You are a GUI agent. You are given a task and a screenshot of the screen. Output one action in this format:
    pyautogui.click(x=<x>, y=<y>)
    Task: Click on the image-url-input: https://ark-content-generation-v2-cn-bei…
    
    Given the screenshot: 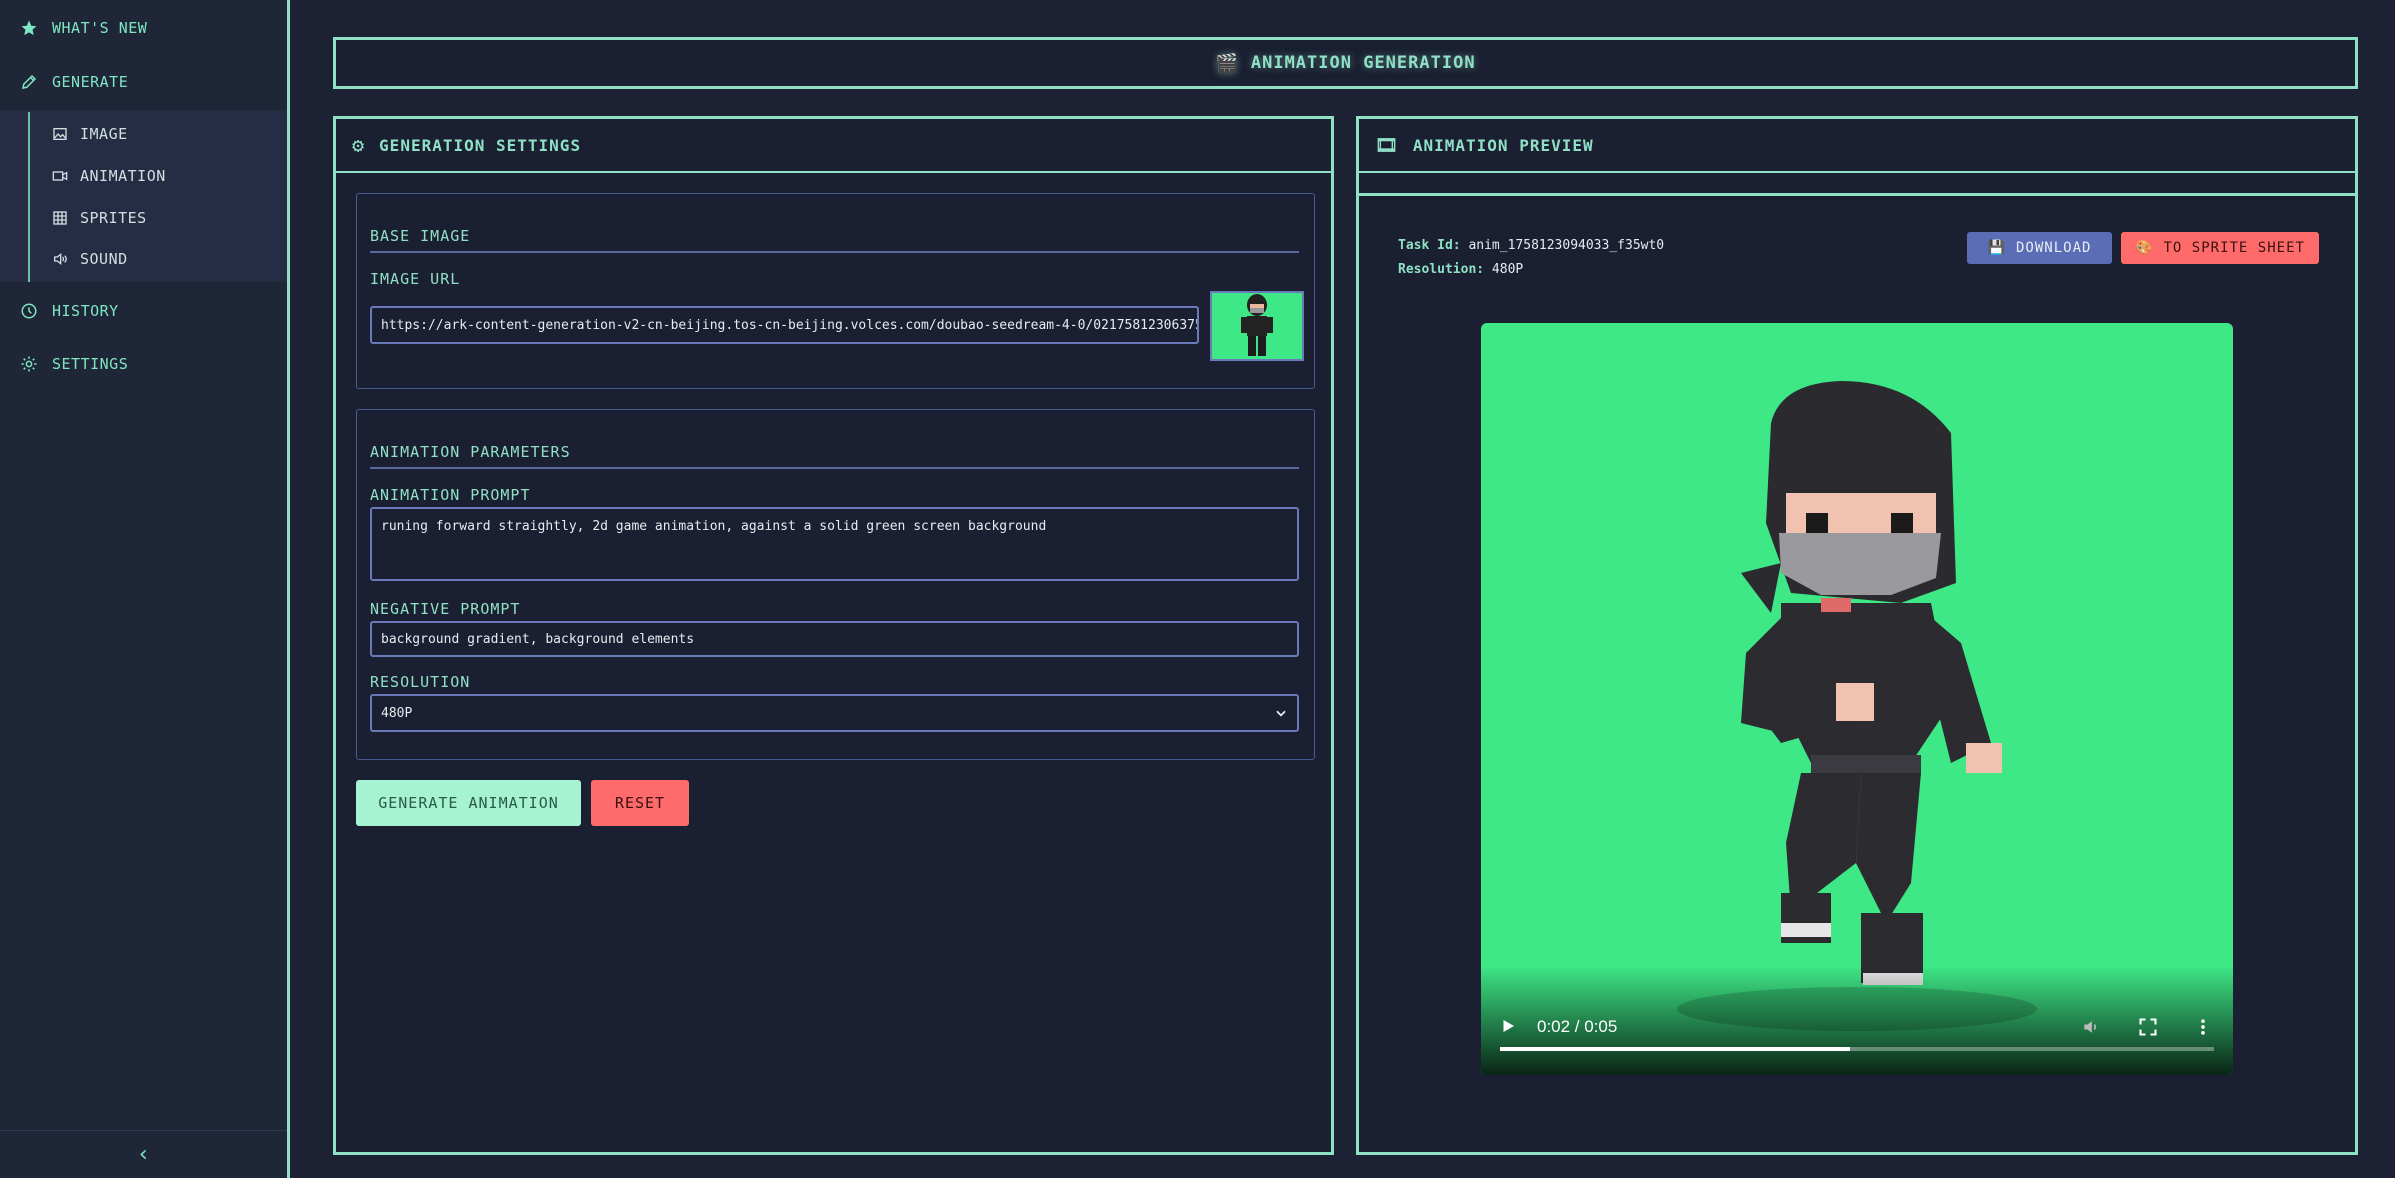 What is the action you would take?
    pyautogui.click(x=784, y=325)
    